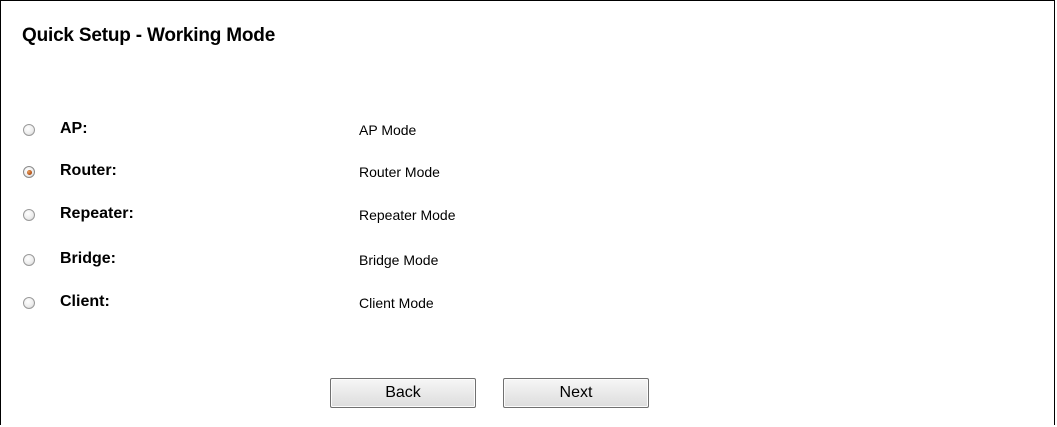 The width and height of the screenshot is (1057, 427). I want to click on radio-router, so click(29, 172).